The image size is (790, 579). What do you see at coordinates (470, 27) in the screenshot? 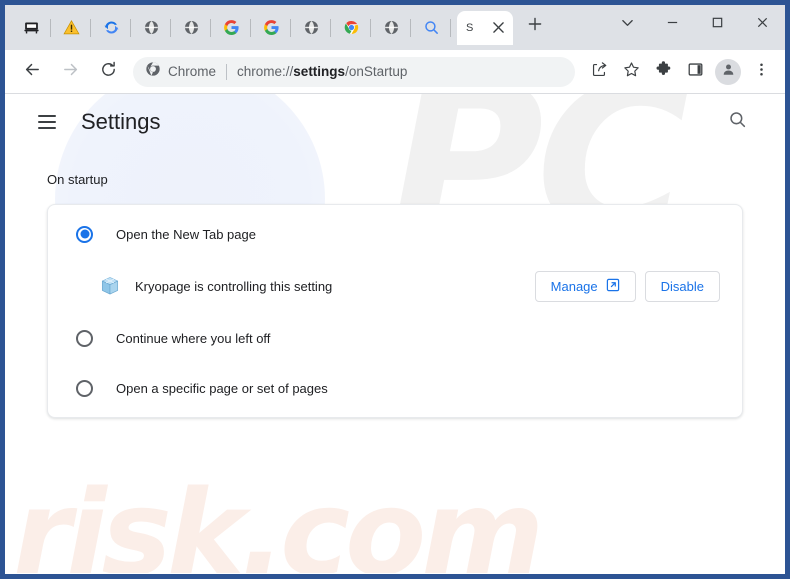
I see `active-tab-title: S` at bounding box center [470, 27].